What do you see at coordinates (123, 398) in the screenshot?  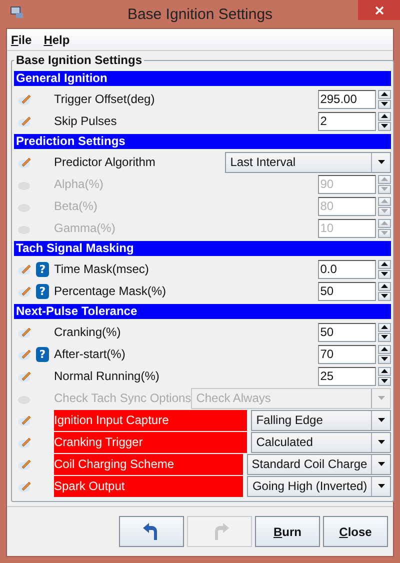 I see `setting-label: Check Tach Sync Options` at bounding box center [123, 398].